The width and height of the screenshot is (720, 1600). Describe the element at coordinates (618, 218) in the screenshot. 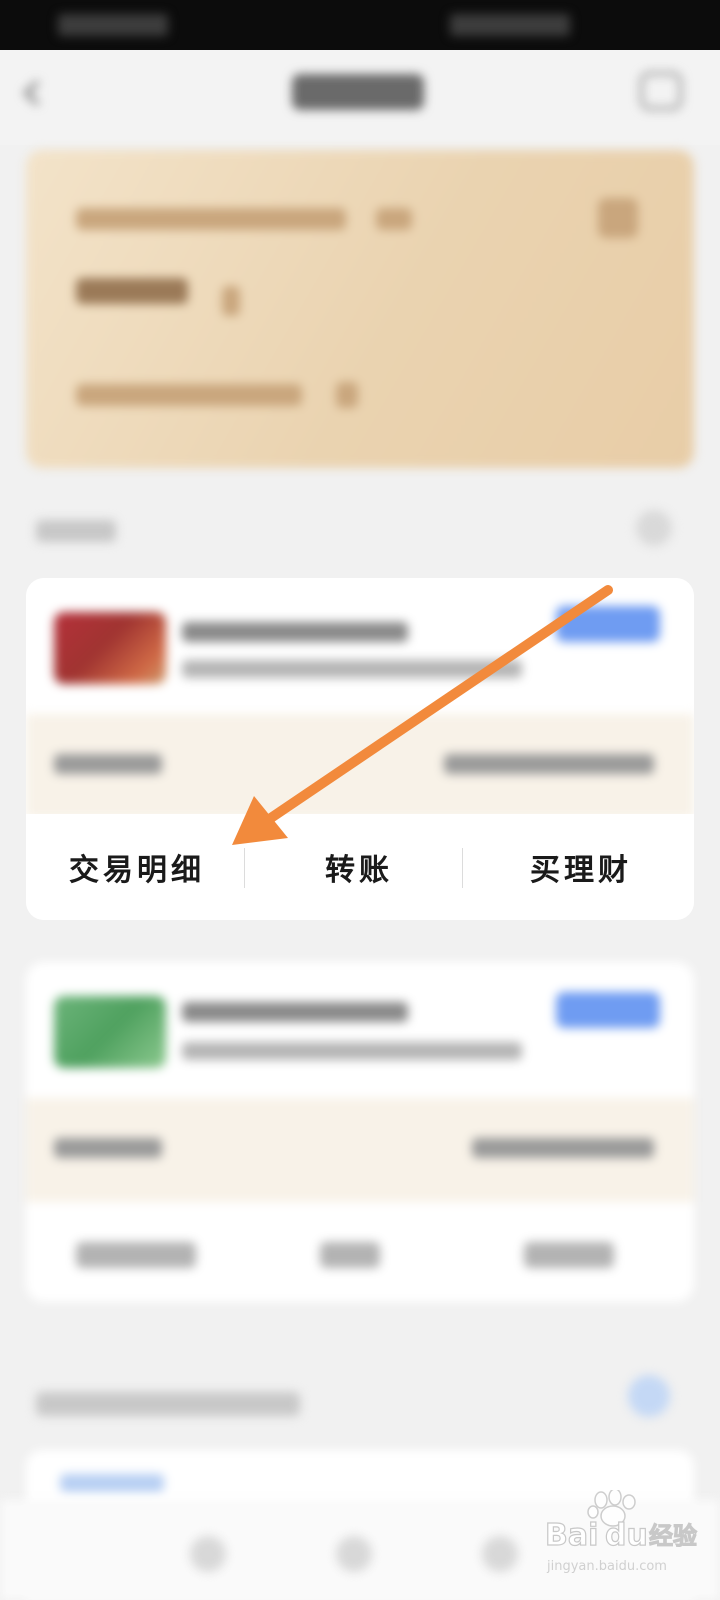

I see `card-settings-icon` at that location.